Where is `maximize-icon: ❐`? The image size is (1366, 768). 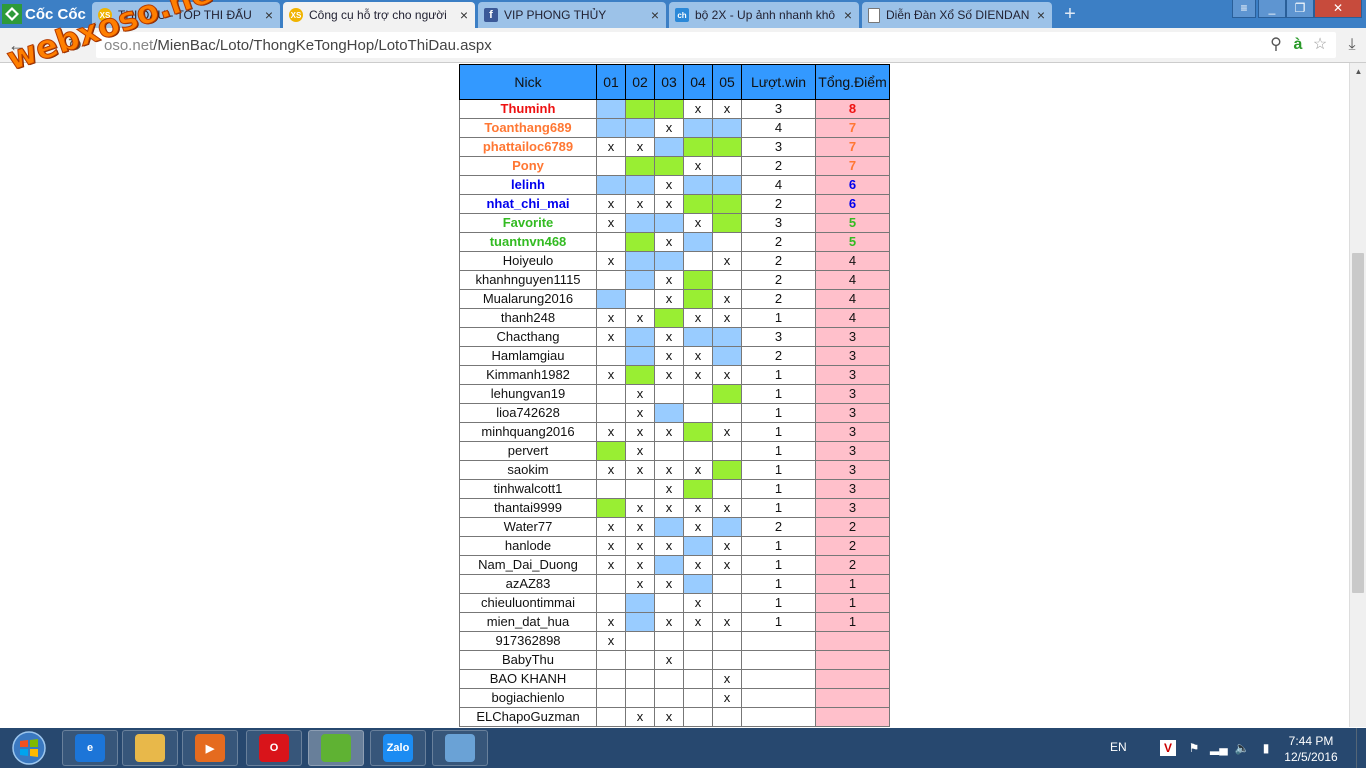
maximize-icon: ❐ is located at coordinates (1300, 9).